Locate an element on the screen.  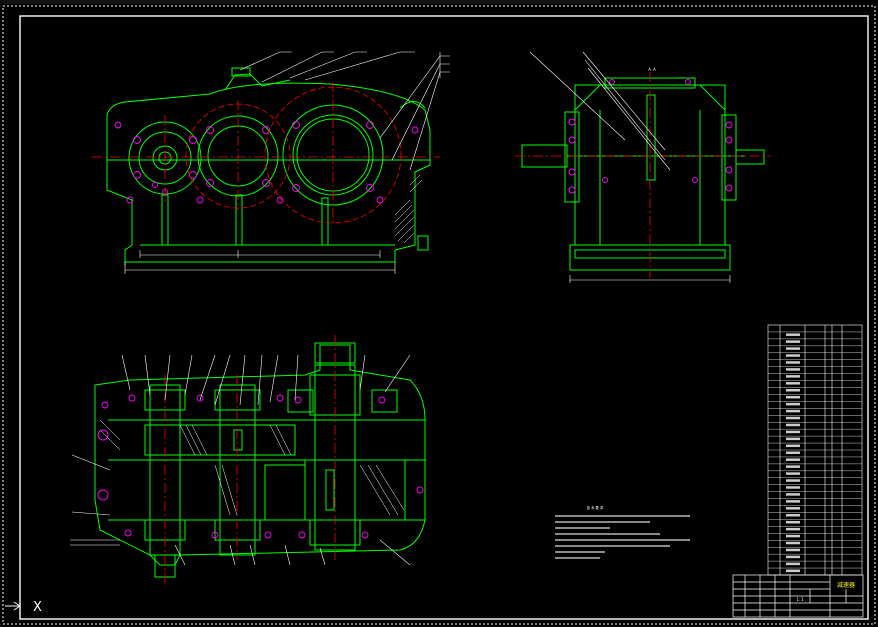
side-view-label: A-A is located at coordinates (652, 69).